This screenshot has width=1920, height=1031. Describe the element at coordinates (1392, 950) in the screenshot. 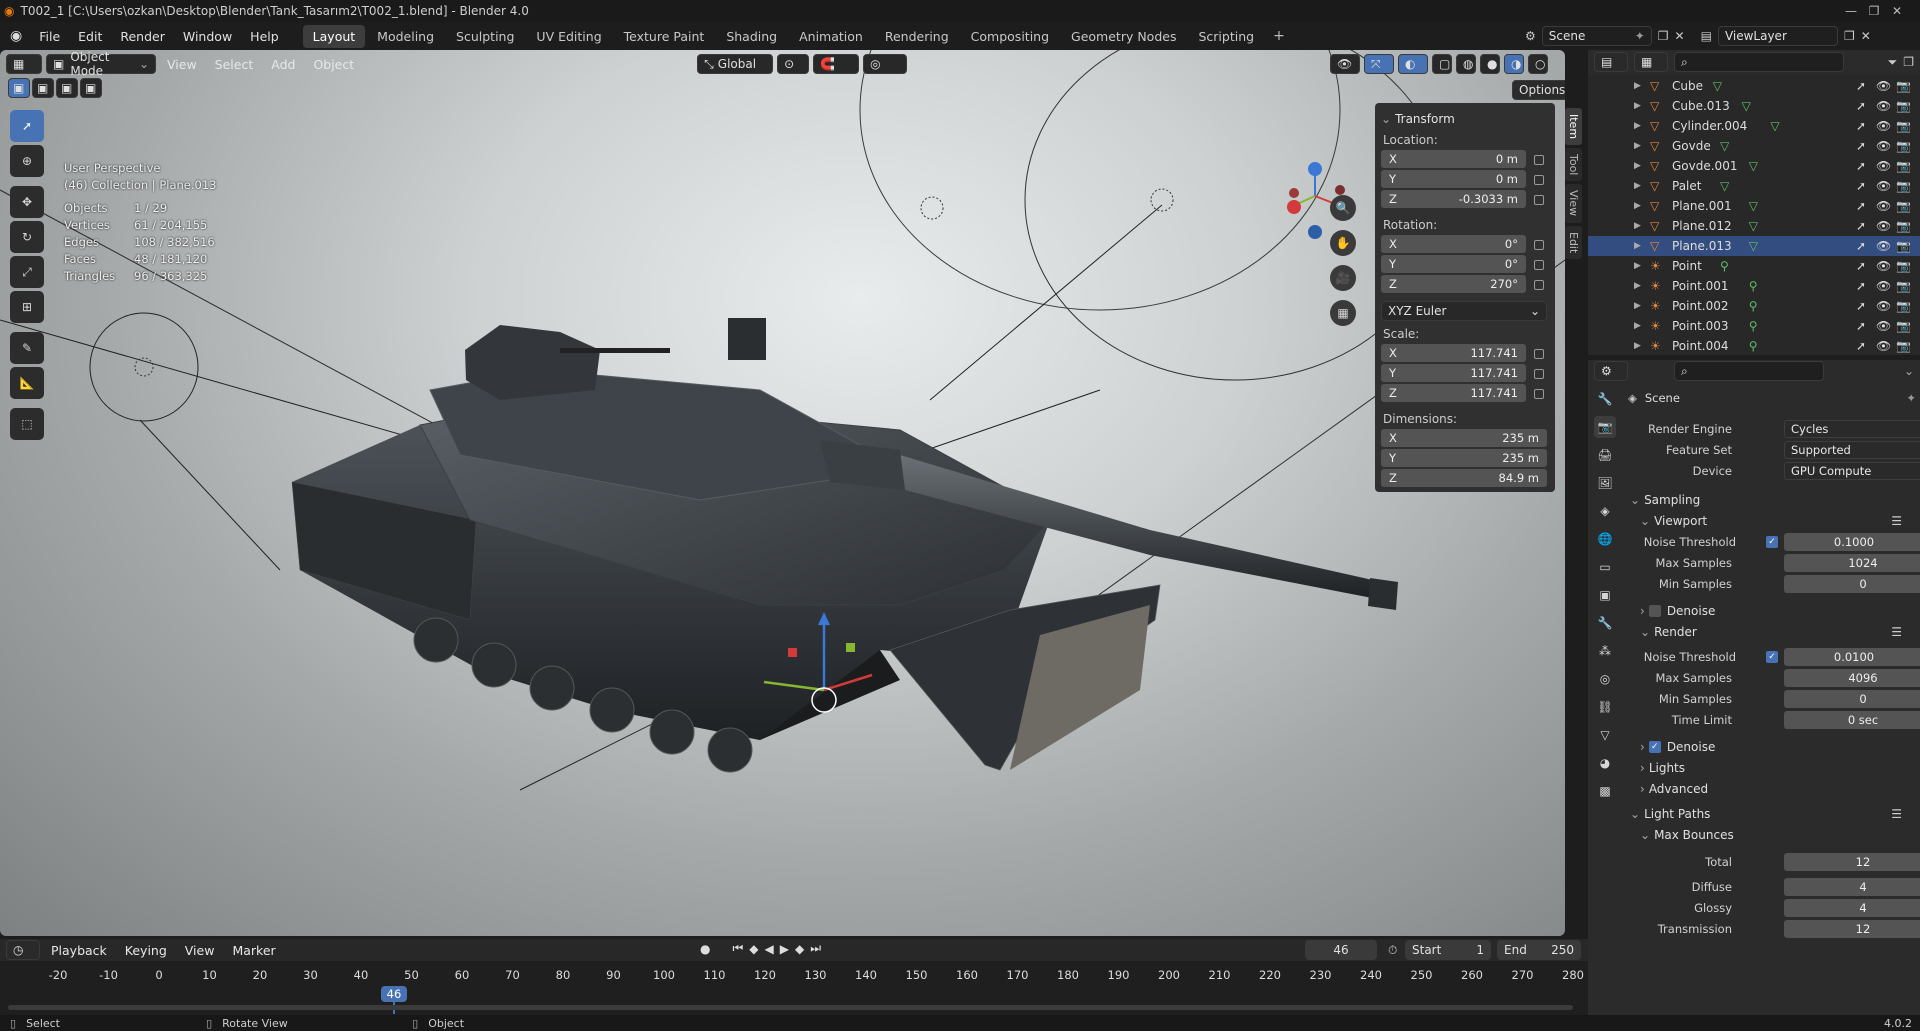

I see `stopwatch-icon: ⏱` at that location.